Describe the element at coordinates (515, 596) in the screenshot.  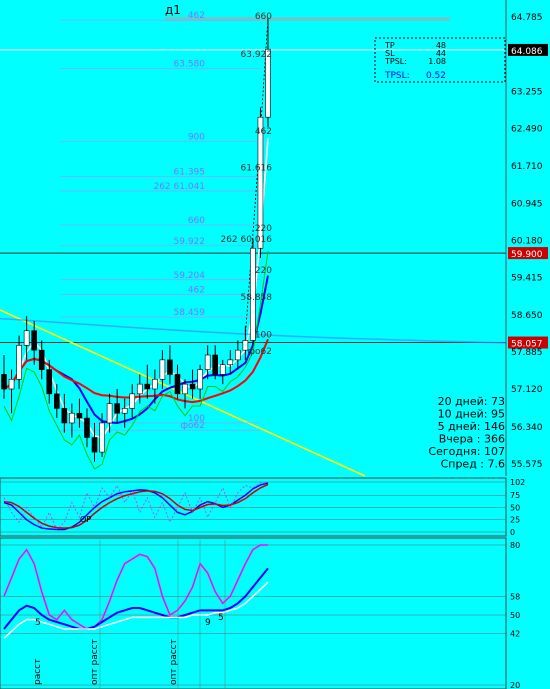
I see `osc2-axis-label: 58` at that location.